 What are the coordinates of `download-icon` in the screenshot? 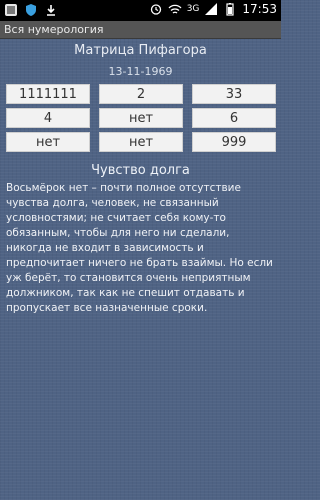 It's located at (51, 10).